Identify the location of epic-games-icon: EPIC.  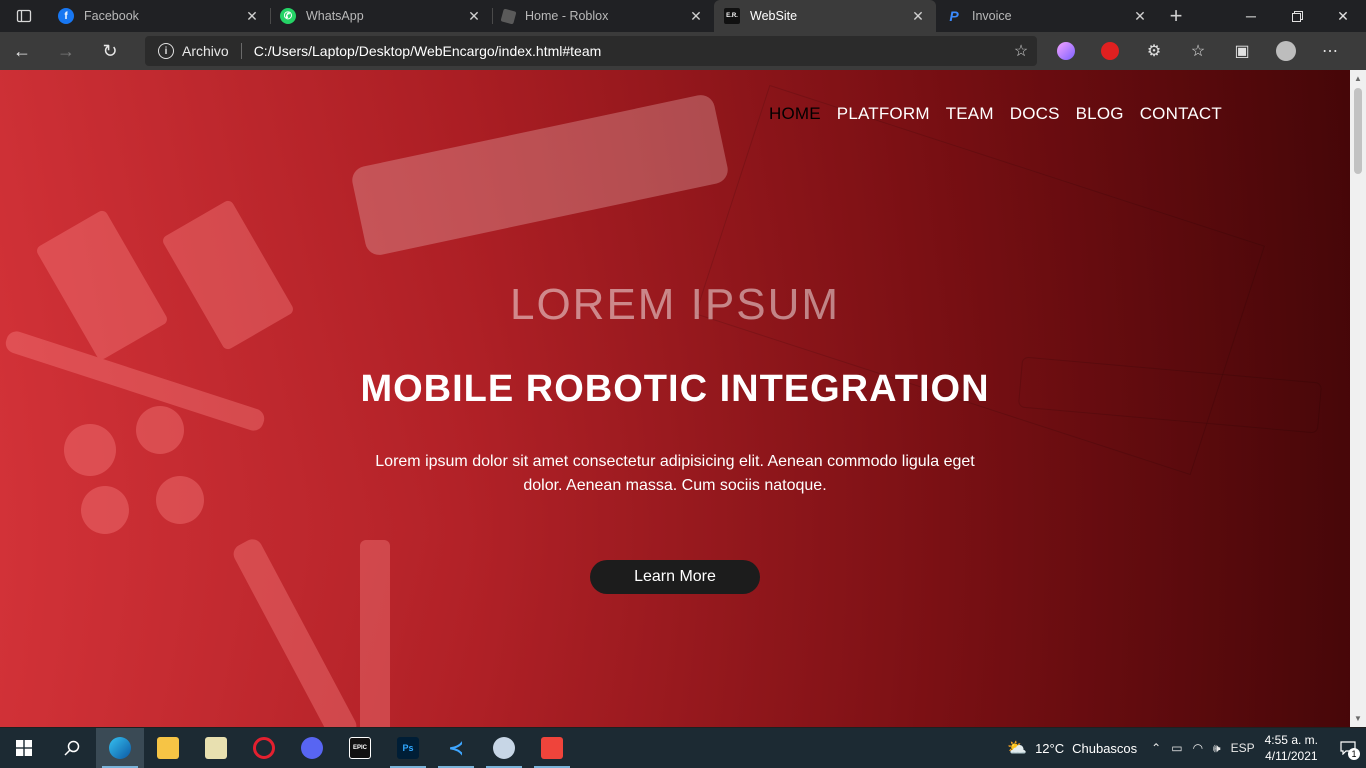
(360, 748).